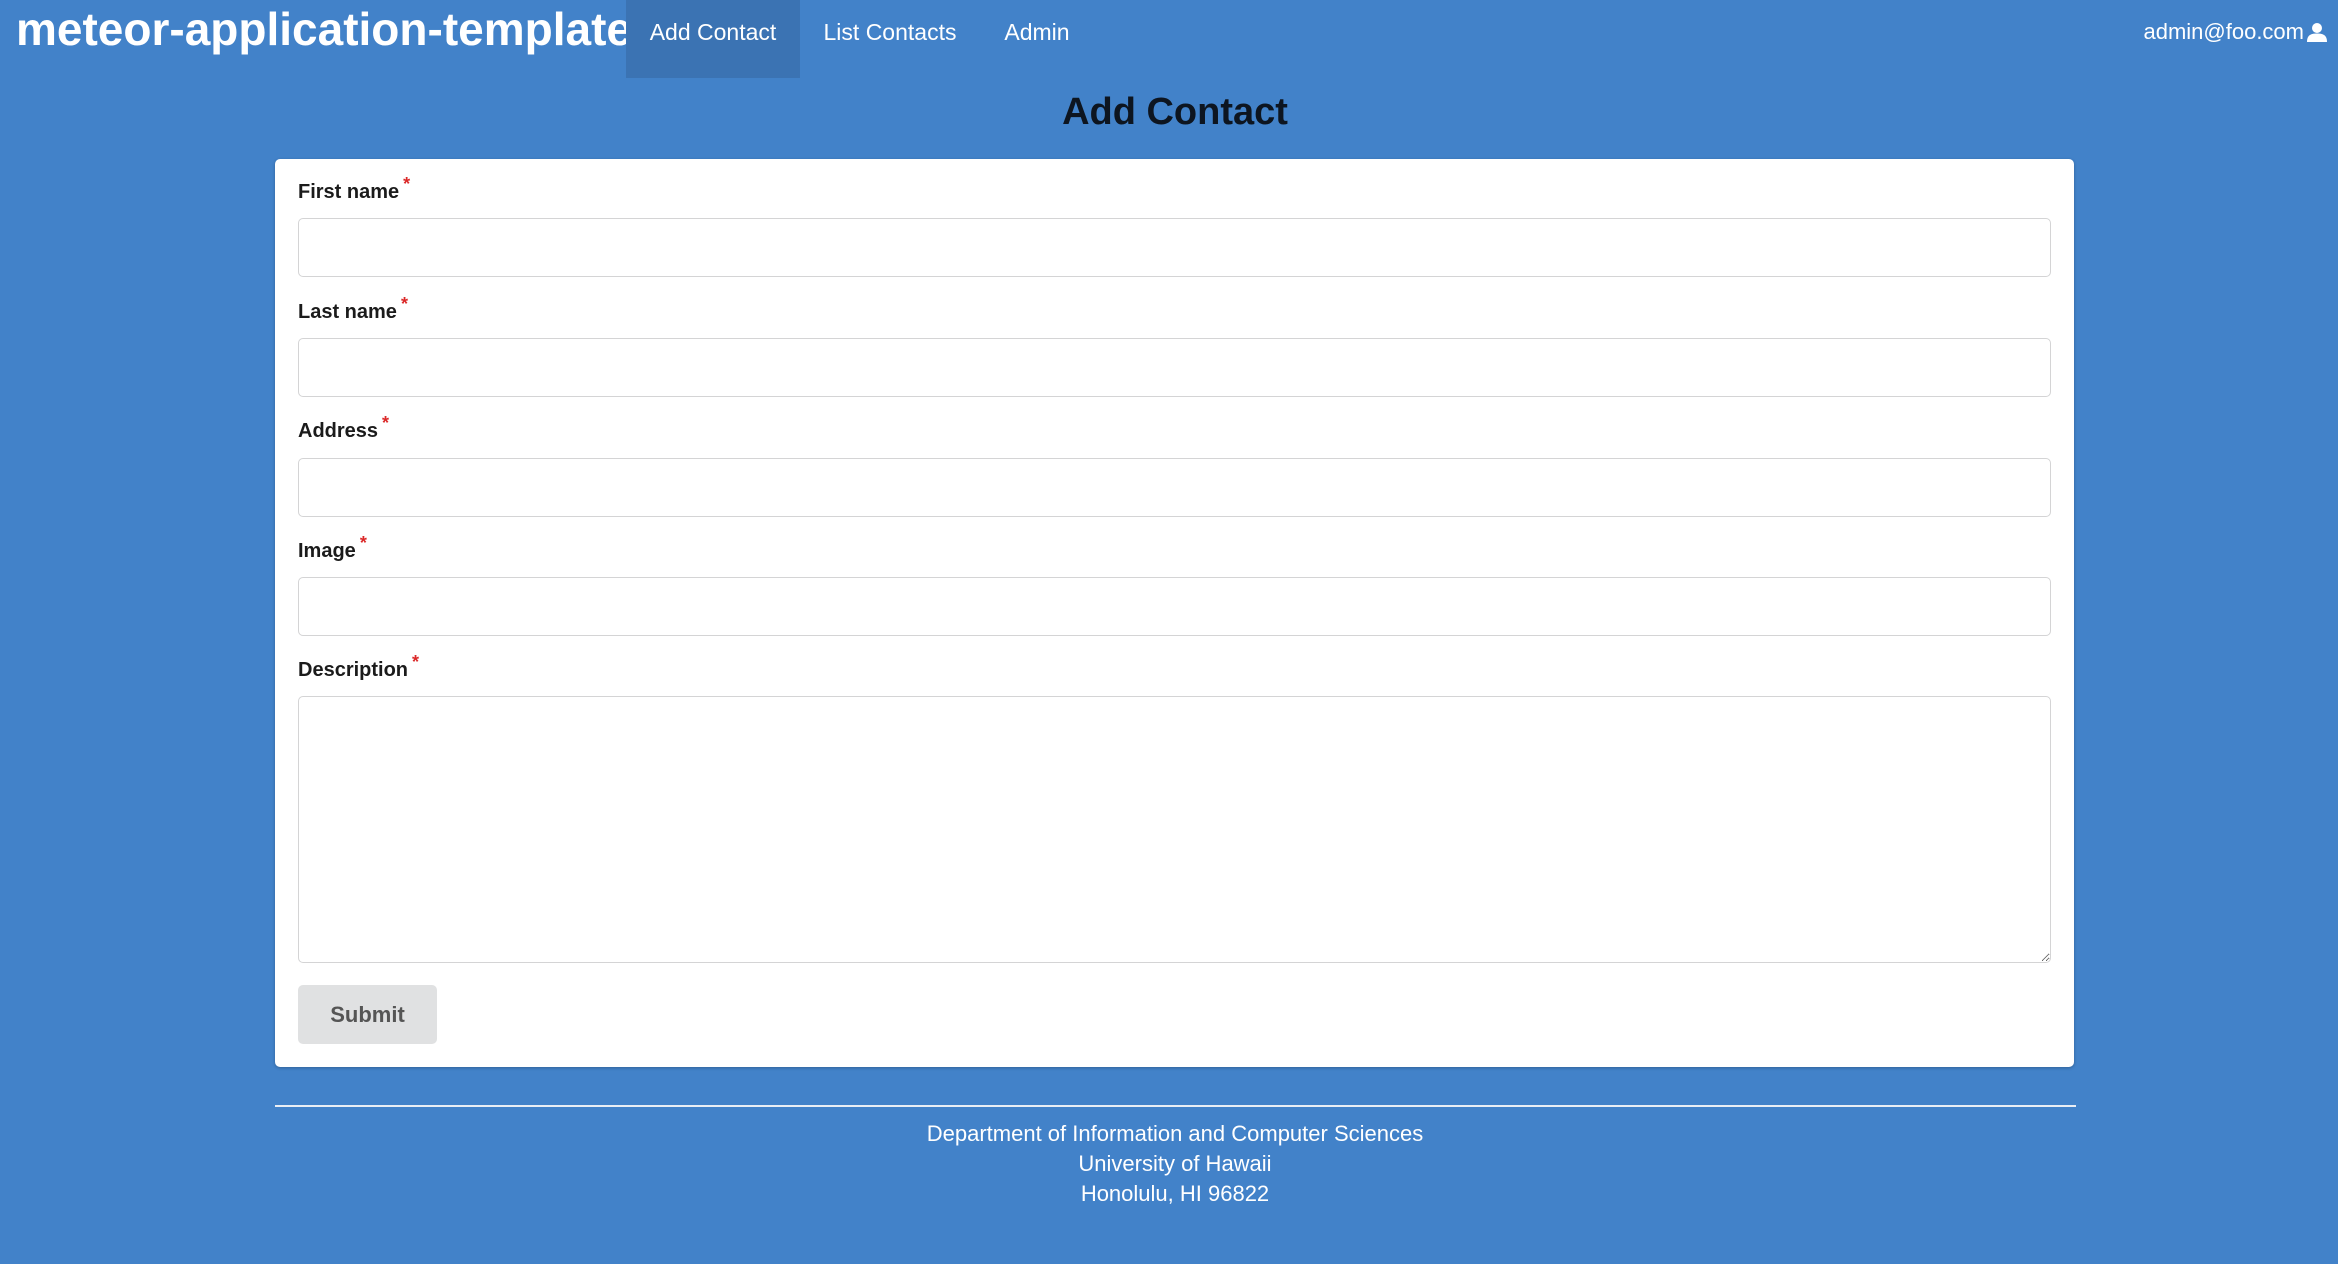  Describe the element at coordinates (713, 39) in the screenshot. I see `nav-add-contact: Add Contact` at that location.